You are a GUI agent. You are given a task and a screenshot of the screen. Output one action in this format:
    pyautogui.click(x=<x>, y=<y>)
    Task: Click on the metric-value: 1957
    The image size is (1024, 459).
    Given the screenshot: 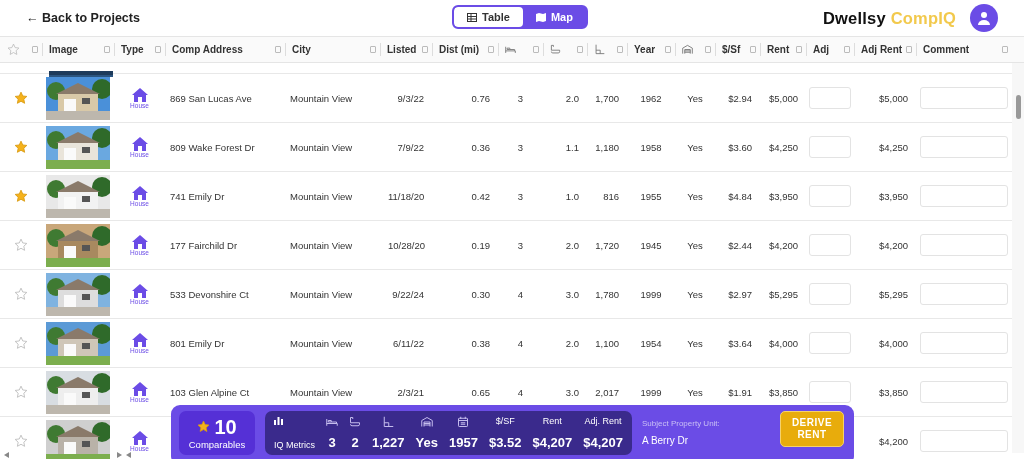 What is the action you would take?
    pyautogui.click(x=463, y=442)
    